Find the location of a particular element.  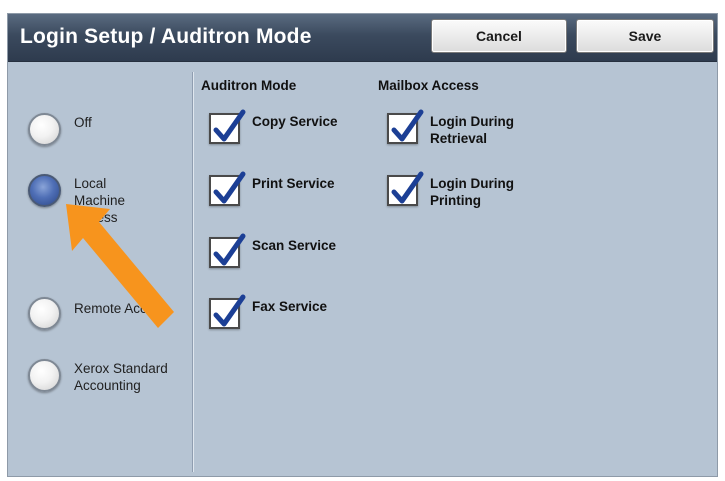

checkbox-label: Login During Printing is located at coordinates (472, 192).